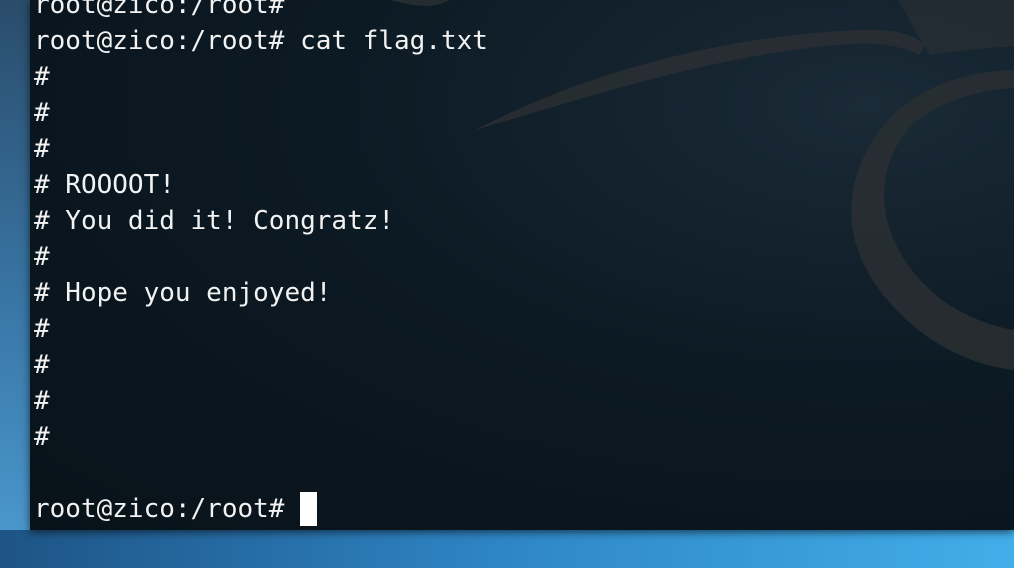  Describe the element at coordinates (309, 509) in the screenshot. I see `terminal-cursor` at that location.